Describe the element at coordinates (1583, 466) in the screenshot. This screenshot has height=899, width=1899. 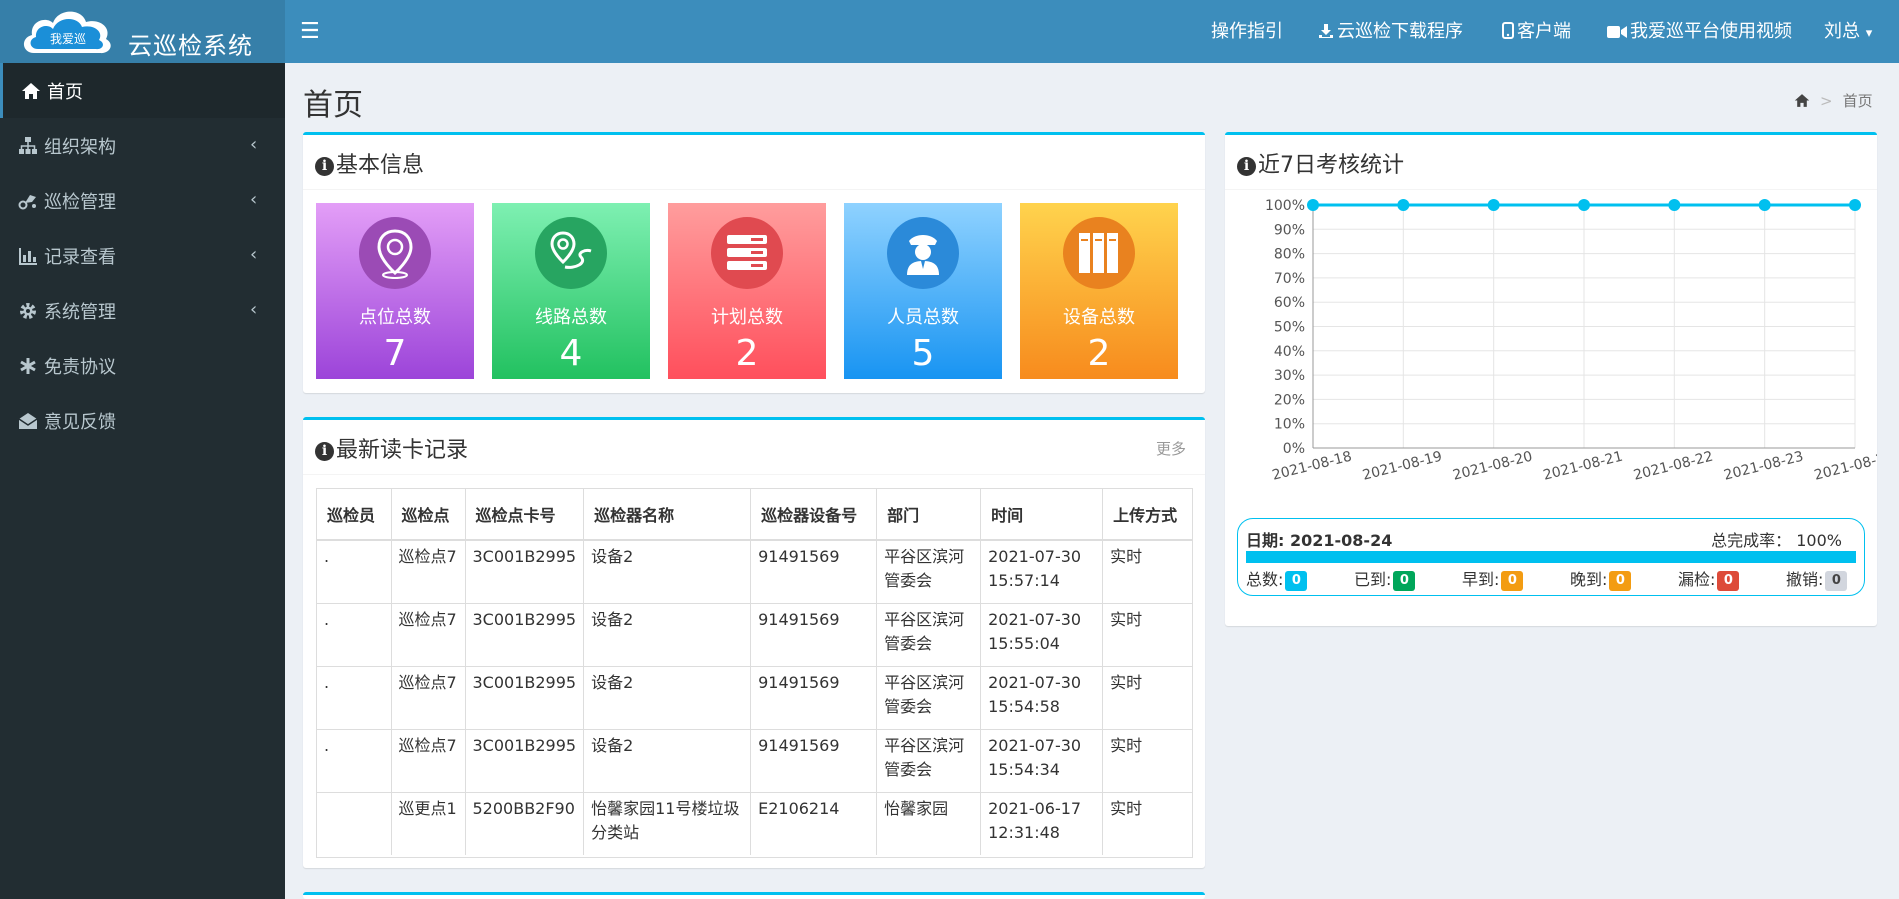
I see `x-tick-label: 2021-08-21` at that location.